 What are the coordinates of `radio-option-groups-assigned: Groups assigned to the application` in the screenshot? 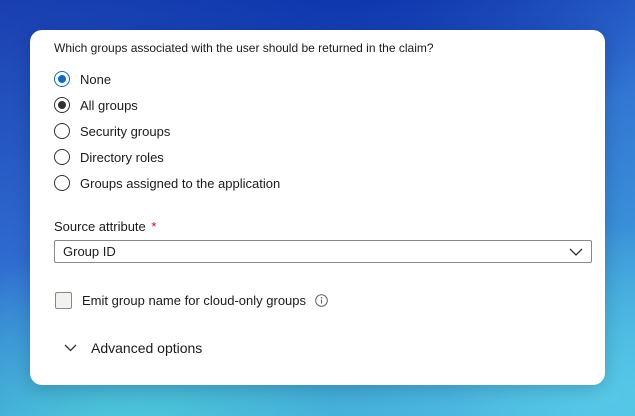 It's located at (167, 183).